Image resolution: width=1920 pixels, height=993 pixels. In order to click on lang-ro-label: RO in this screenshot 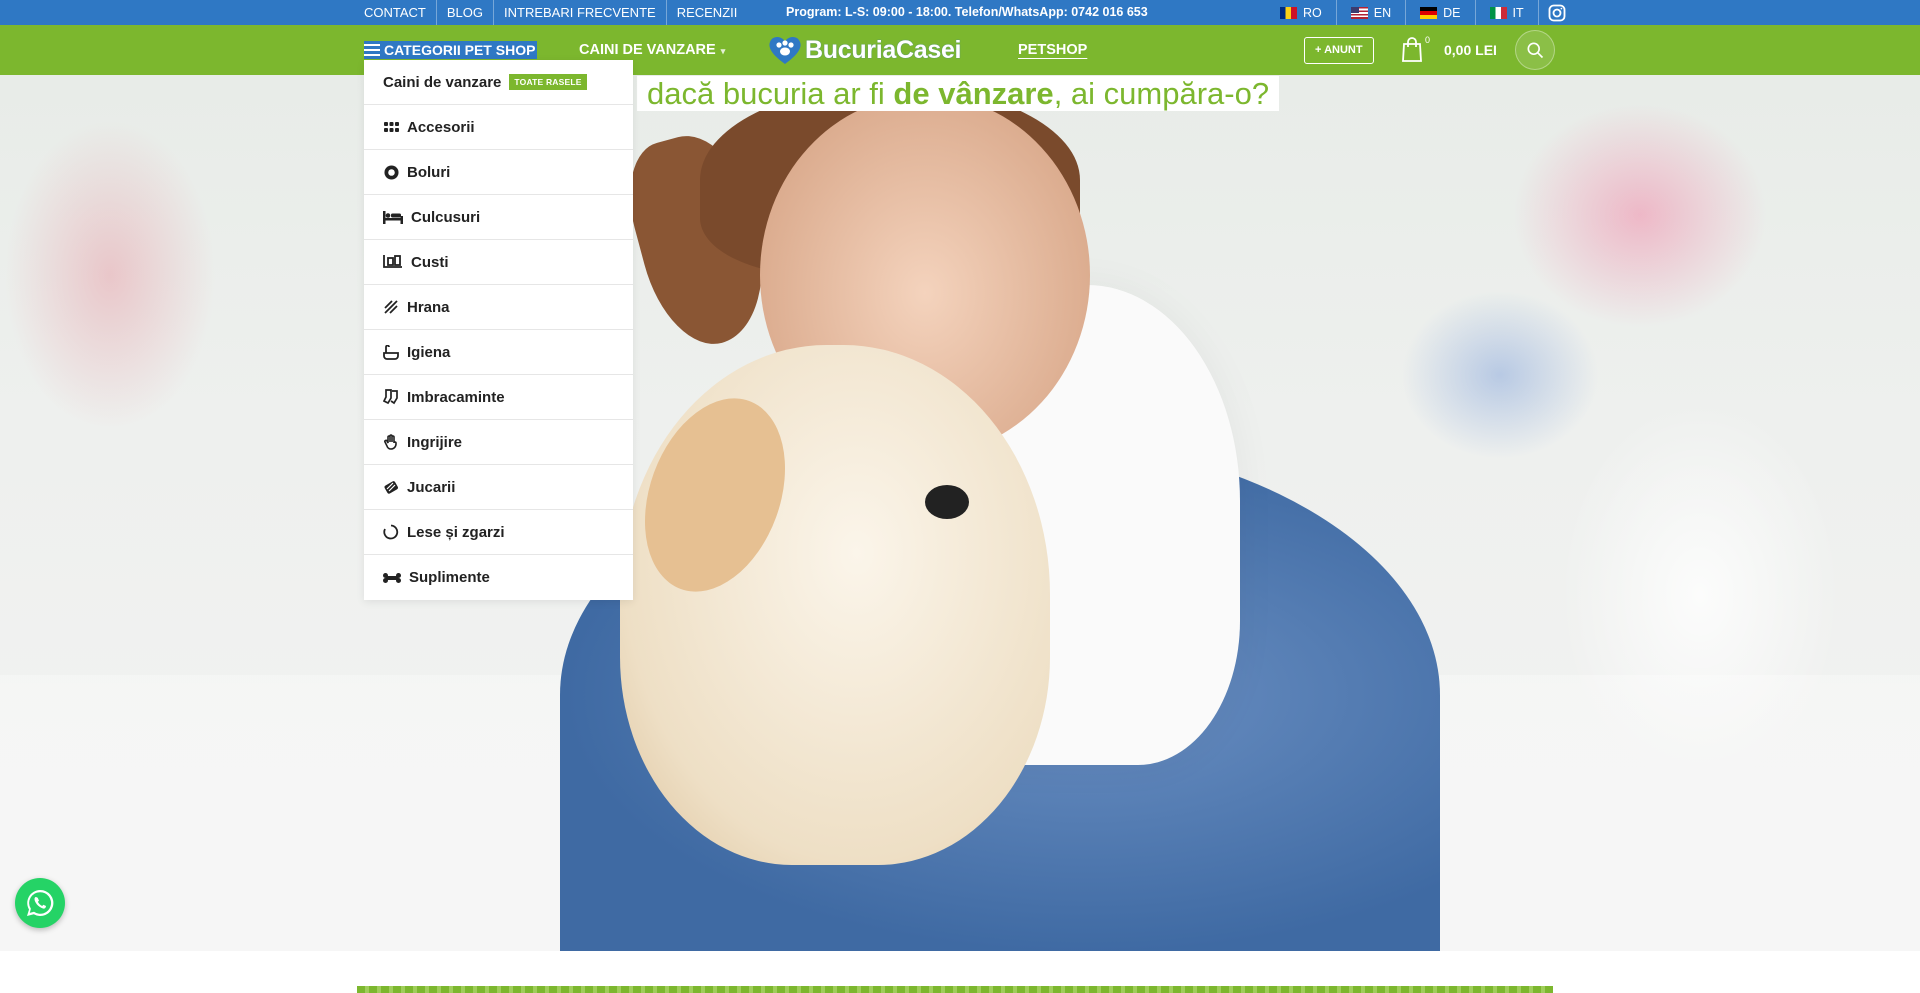, I will do `click(1312, 12)`.